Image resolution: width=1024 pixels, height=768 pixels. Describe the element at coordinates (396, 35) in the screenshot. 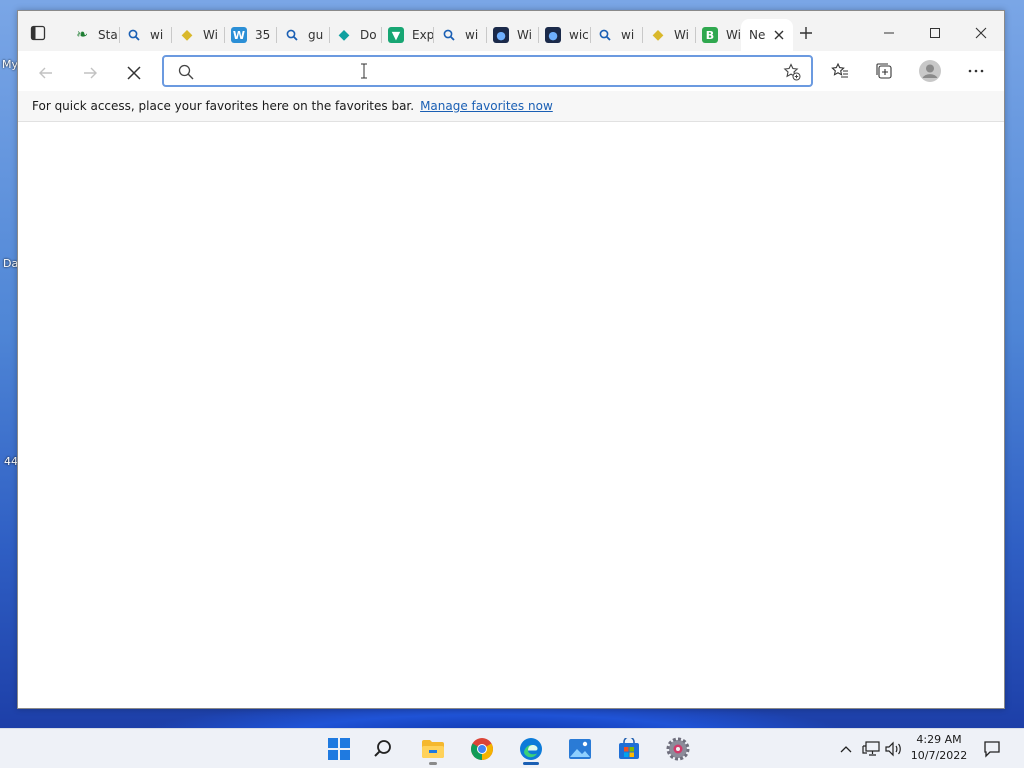

I see `vpn-icon: ▼` at that location.